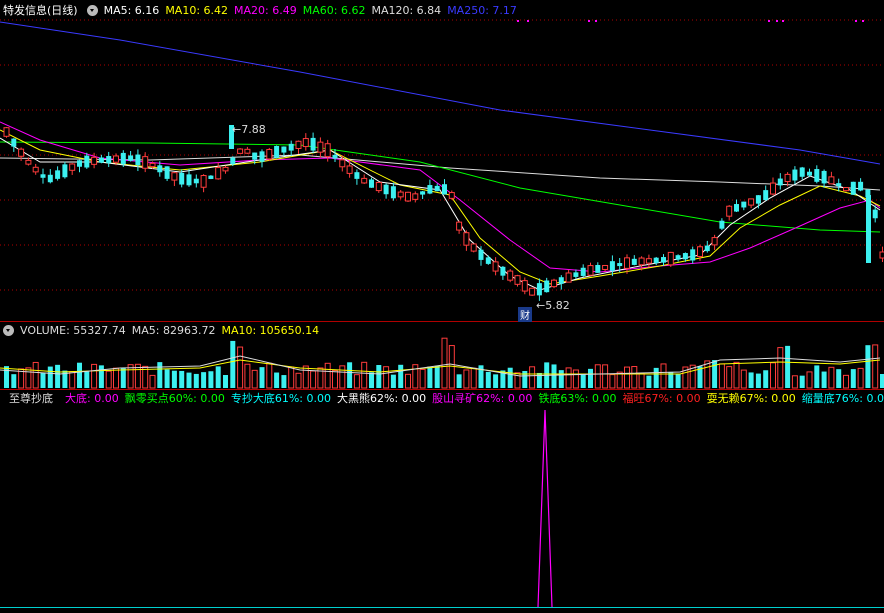 This screenshot has width=884, height=613. I want to click on ind-tiedi: 铁底63%: 0.00, so click(577, 398).